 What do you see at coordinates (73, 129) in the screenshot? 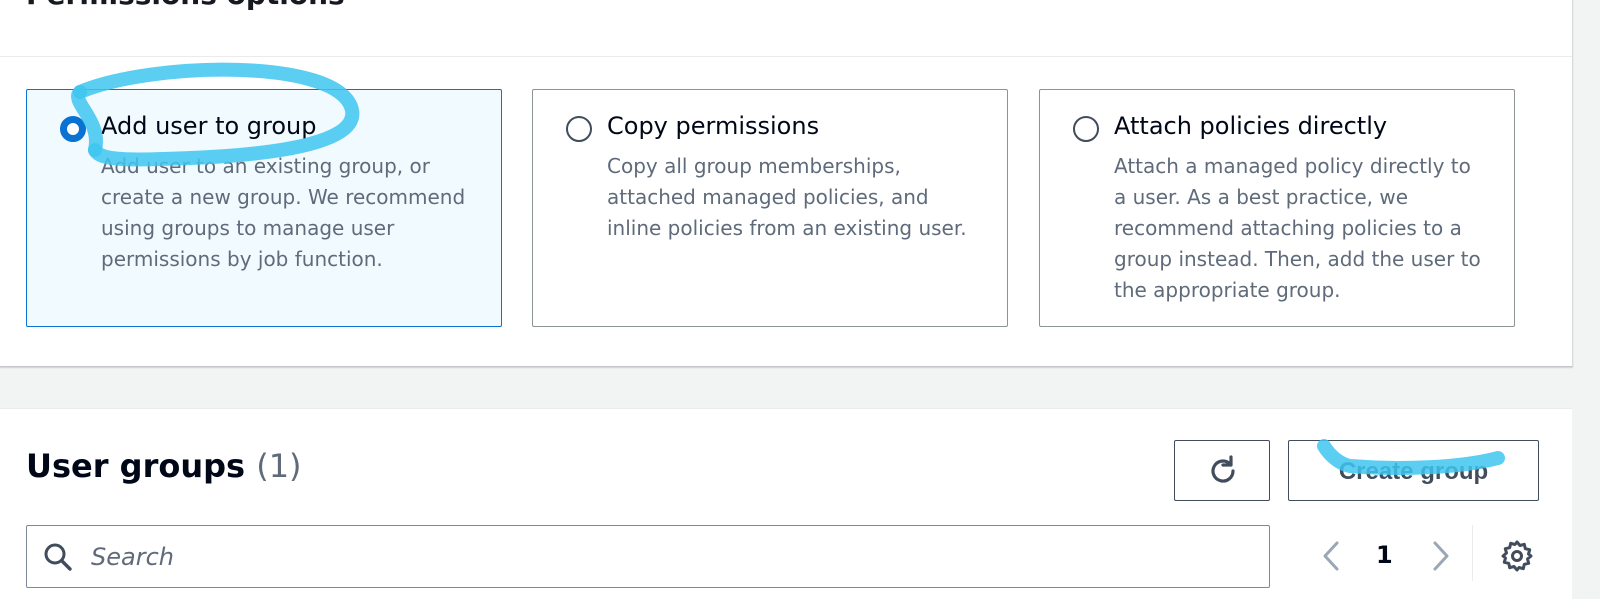
I see `radio-add-user-to-group` at bounding box center [73, 129].